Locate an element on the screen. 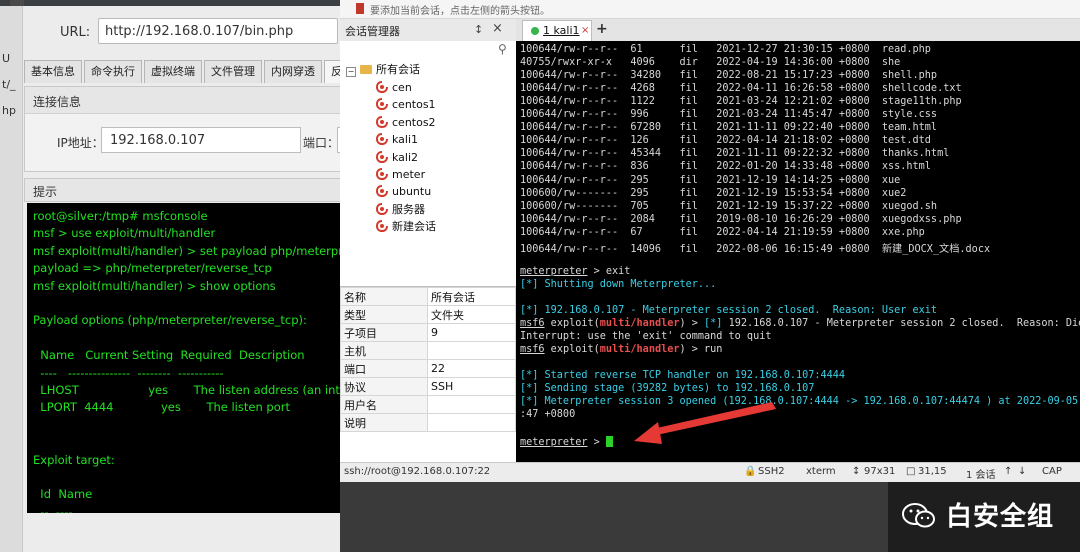 This screenshot has width=1080, height=552. tab-file-manager: 文件管理 is located at coordinates (233, 71).